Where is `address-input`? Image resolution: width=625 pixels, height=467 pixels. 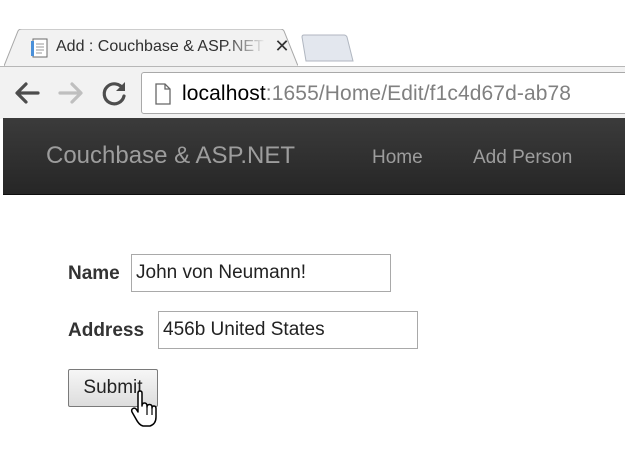
address-input is located at coordinates (288, 330).